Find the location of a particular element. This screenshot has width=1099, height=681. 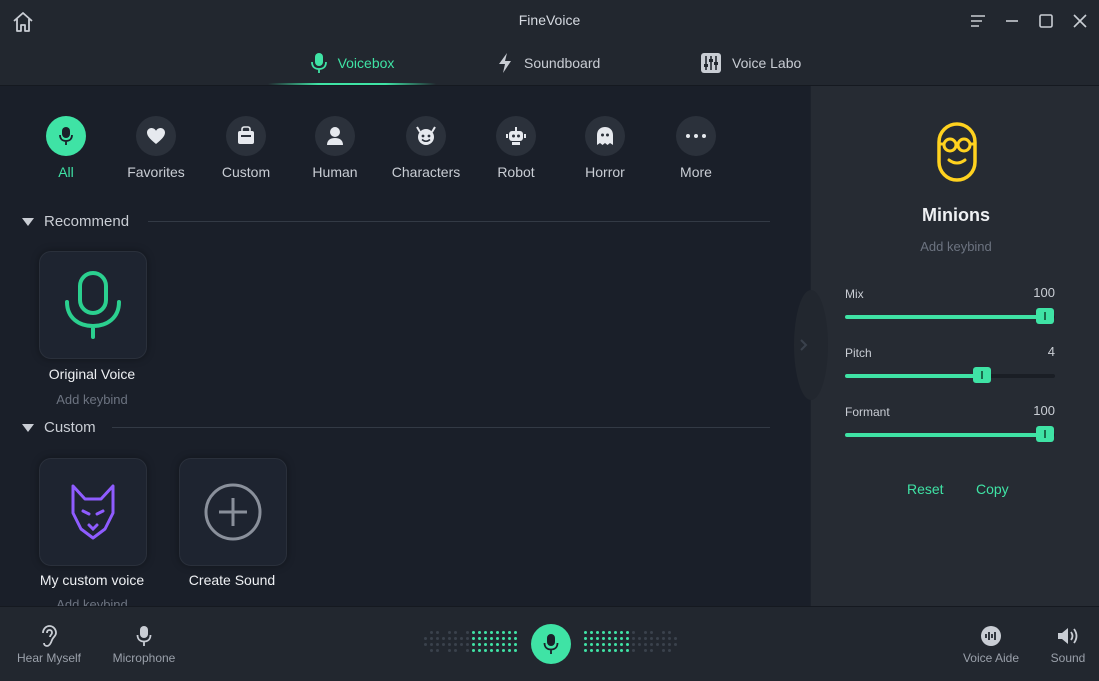

mic-toggle-button is located at coordinates (551, 644).